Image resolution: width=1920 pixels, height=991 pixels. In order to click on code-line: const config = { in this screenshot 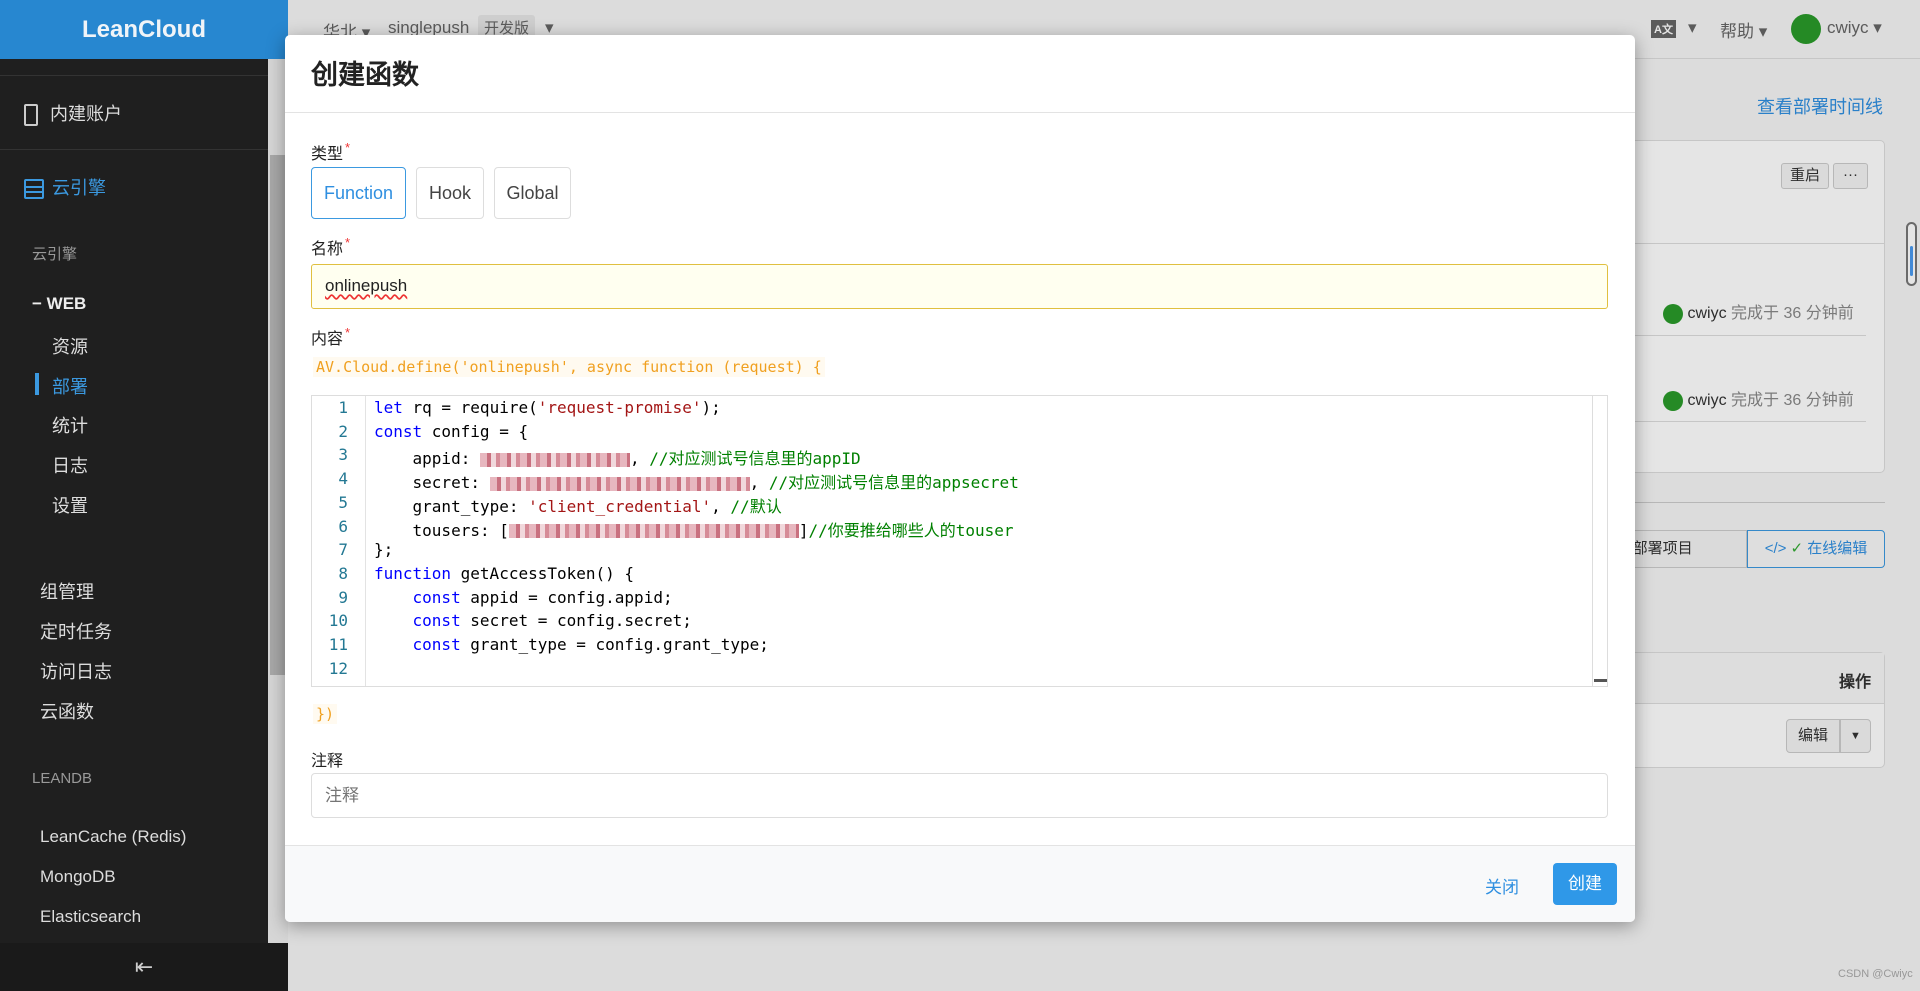, I will do `click(451, 431)`.